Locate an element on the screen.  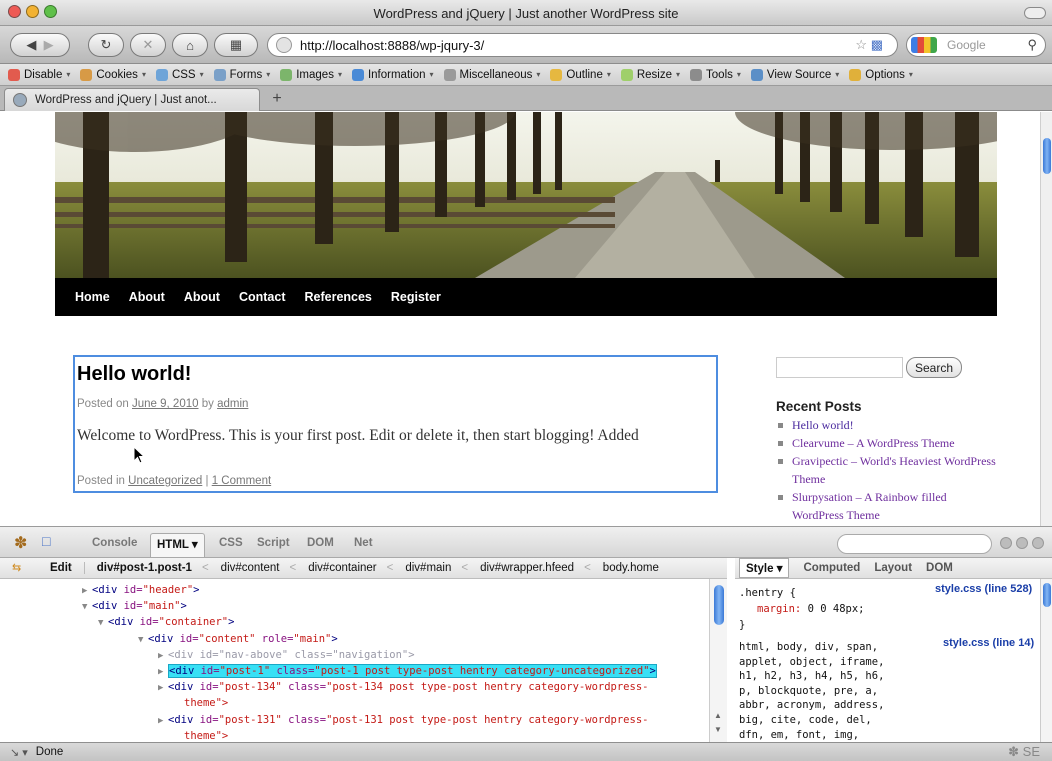
search-input: Google is located at coordinates (966, 45).